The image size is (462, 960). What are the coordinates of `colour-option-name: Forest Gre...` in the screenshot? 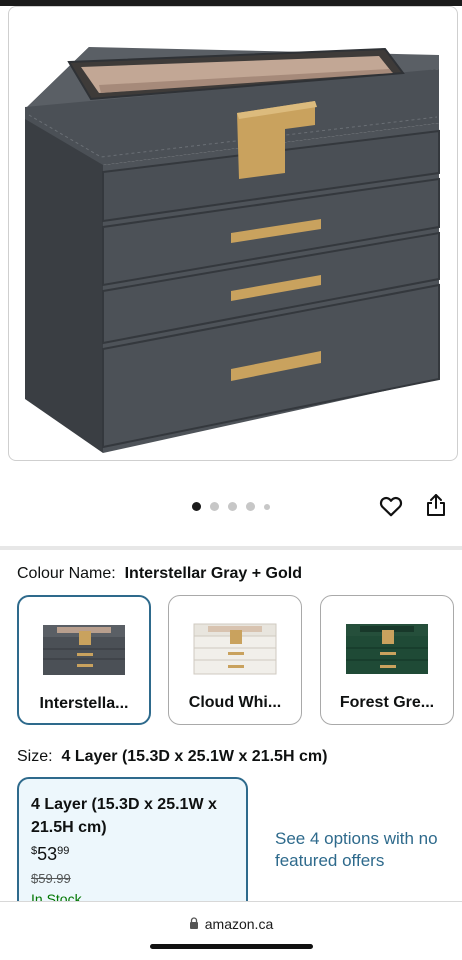 It's located at (387, 702).